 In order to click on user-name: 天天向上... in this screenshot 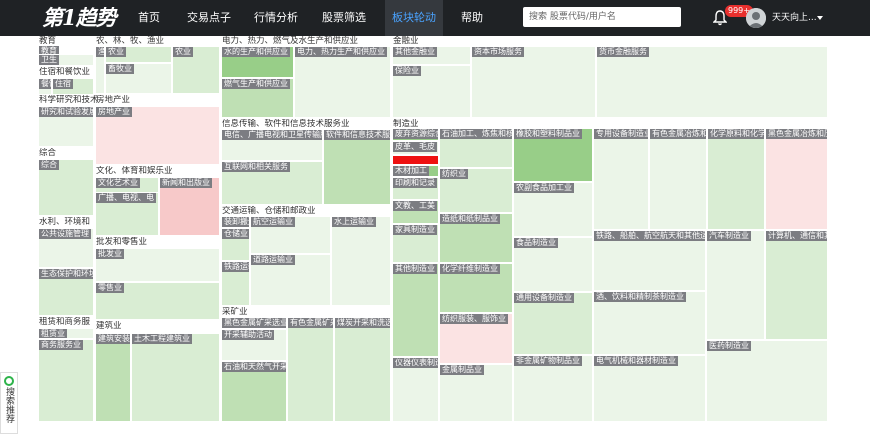, I will do `click(794, 18)`.